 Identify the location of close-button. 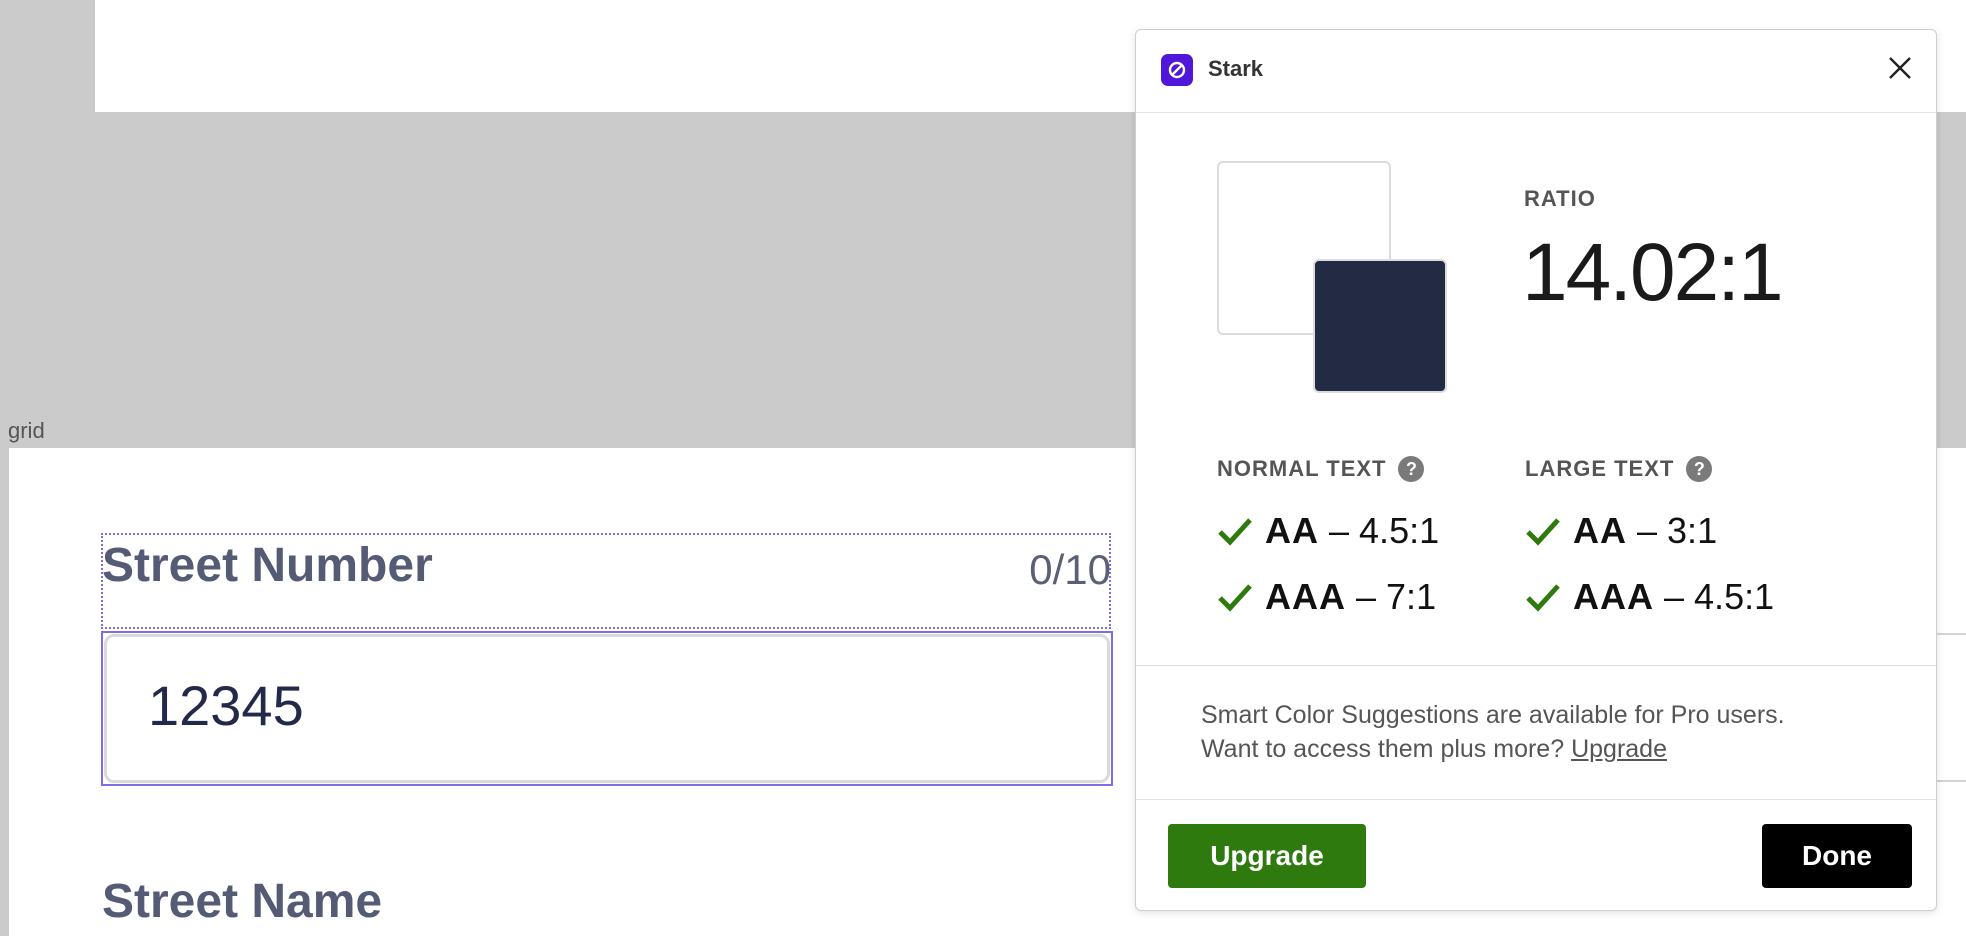
(1900, 68).